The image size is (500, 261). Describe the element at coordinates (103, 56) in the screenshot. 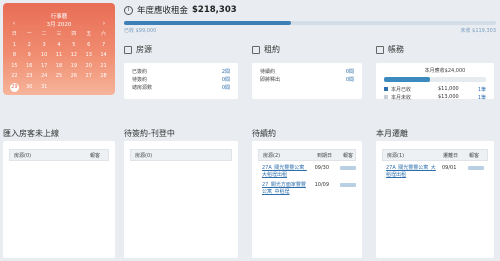

I see `calendar-day: 14` at that location.